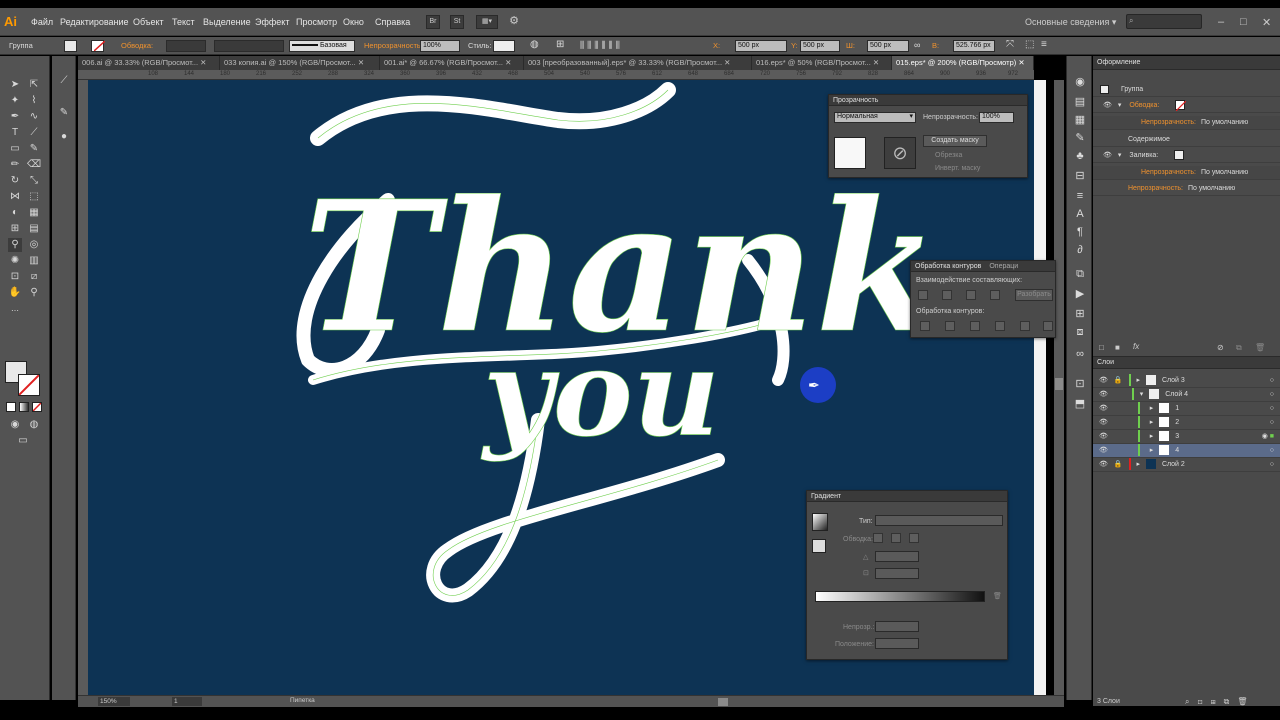  What do you see at coordinates (300, 63) in the screenshot?
I see `tab-document-2: 033 копия.ai @ 150% (RGB/Просмот... ✕` at bounding box center [300, 63].